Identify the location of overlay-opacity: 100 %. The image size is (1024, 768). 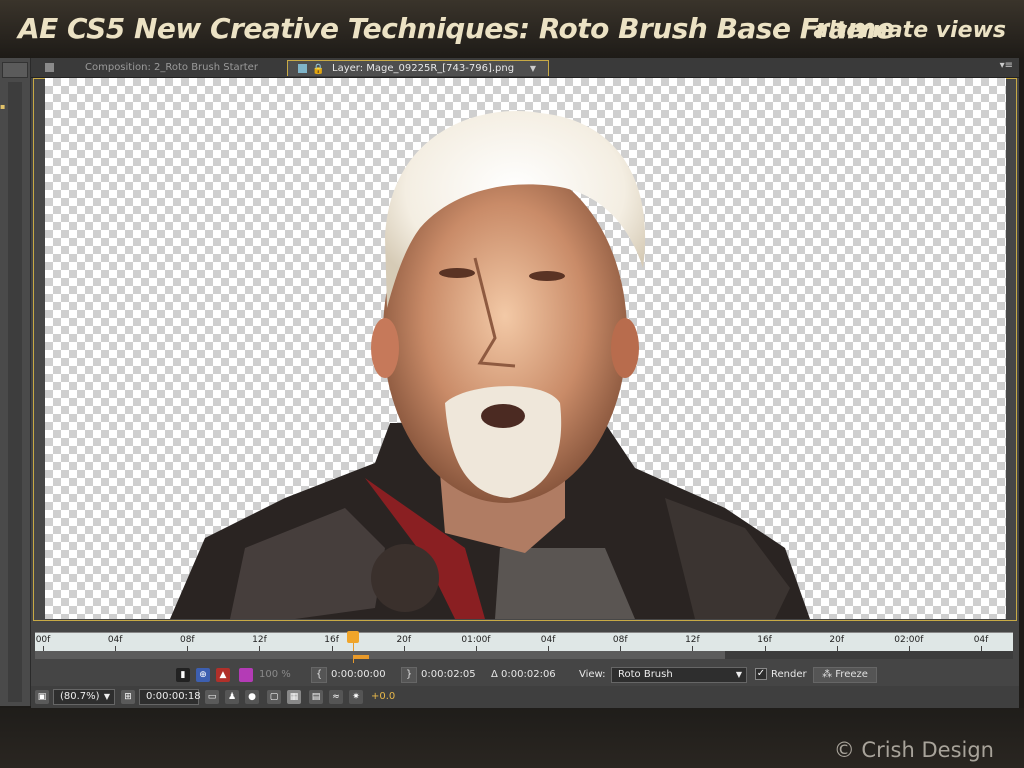
(275, 674).